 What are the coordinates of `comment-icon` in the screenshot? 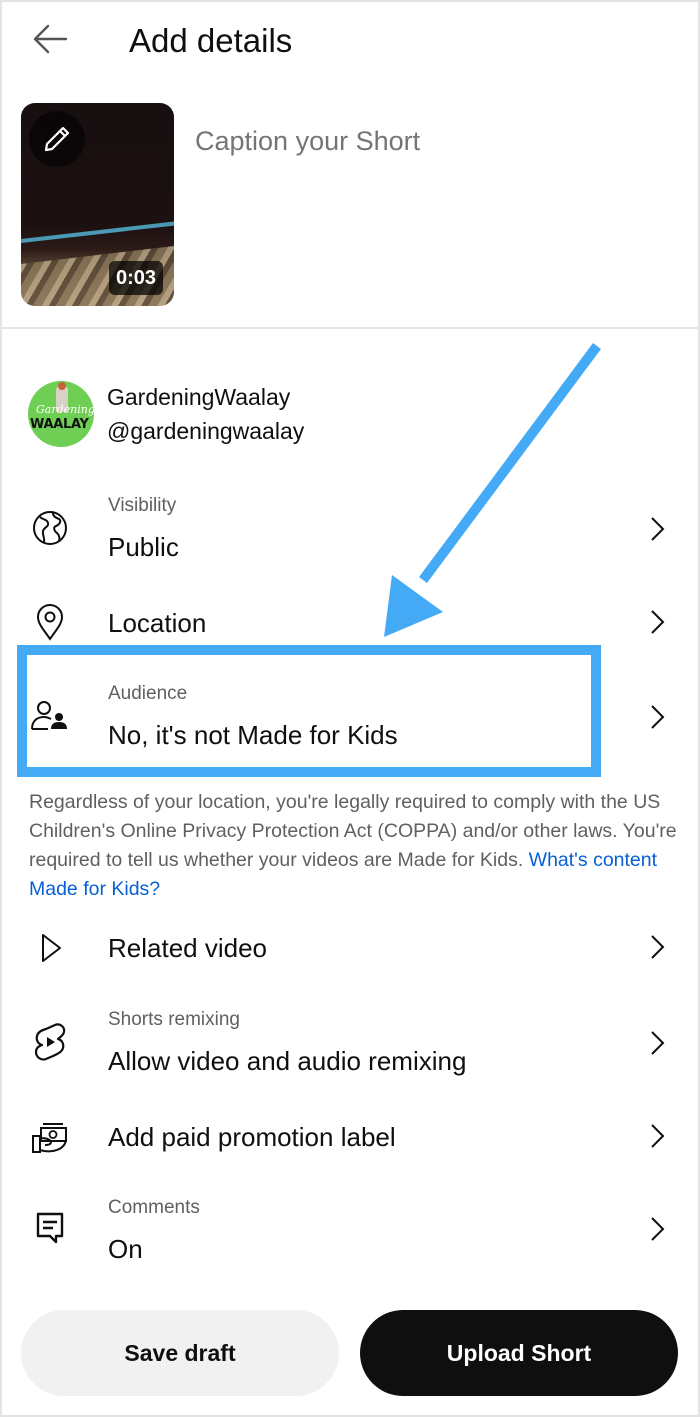 It's located at (50, 1228).